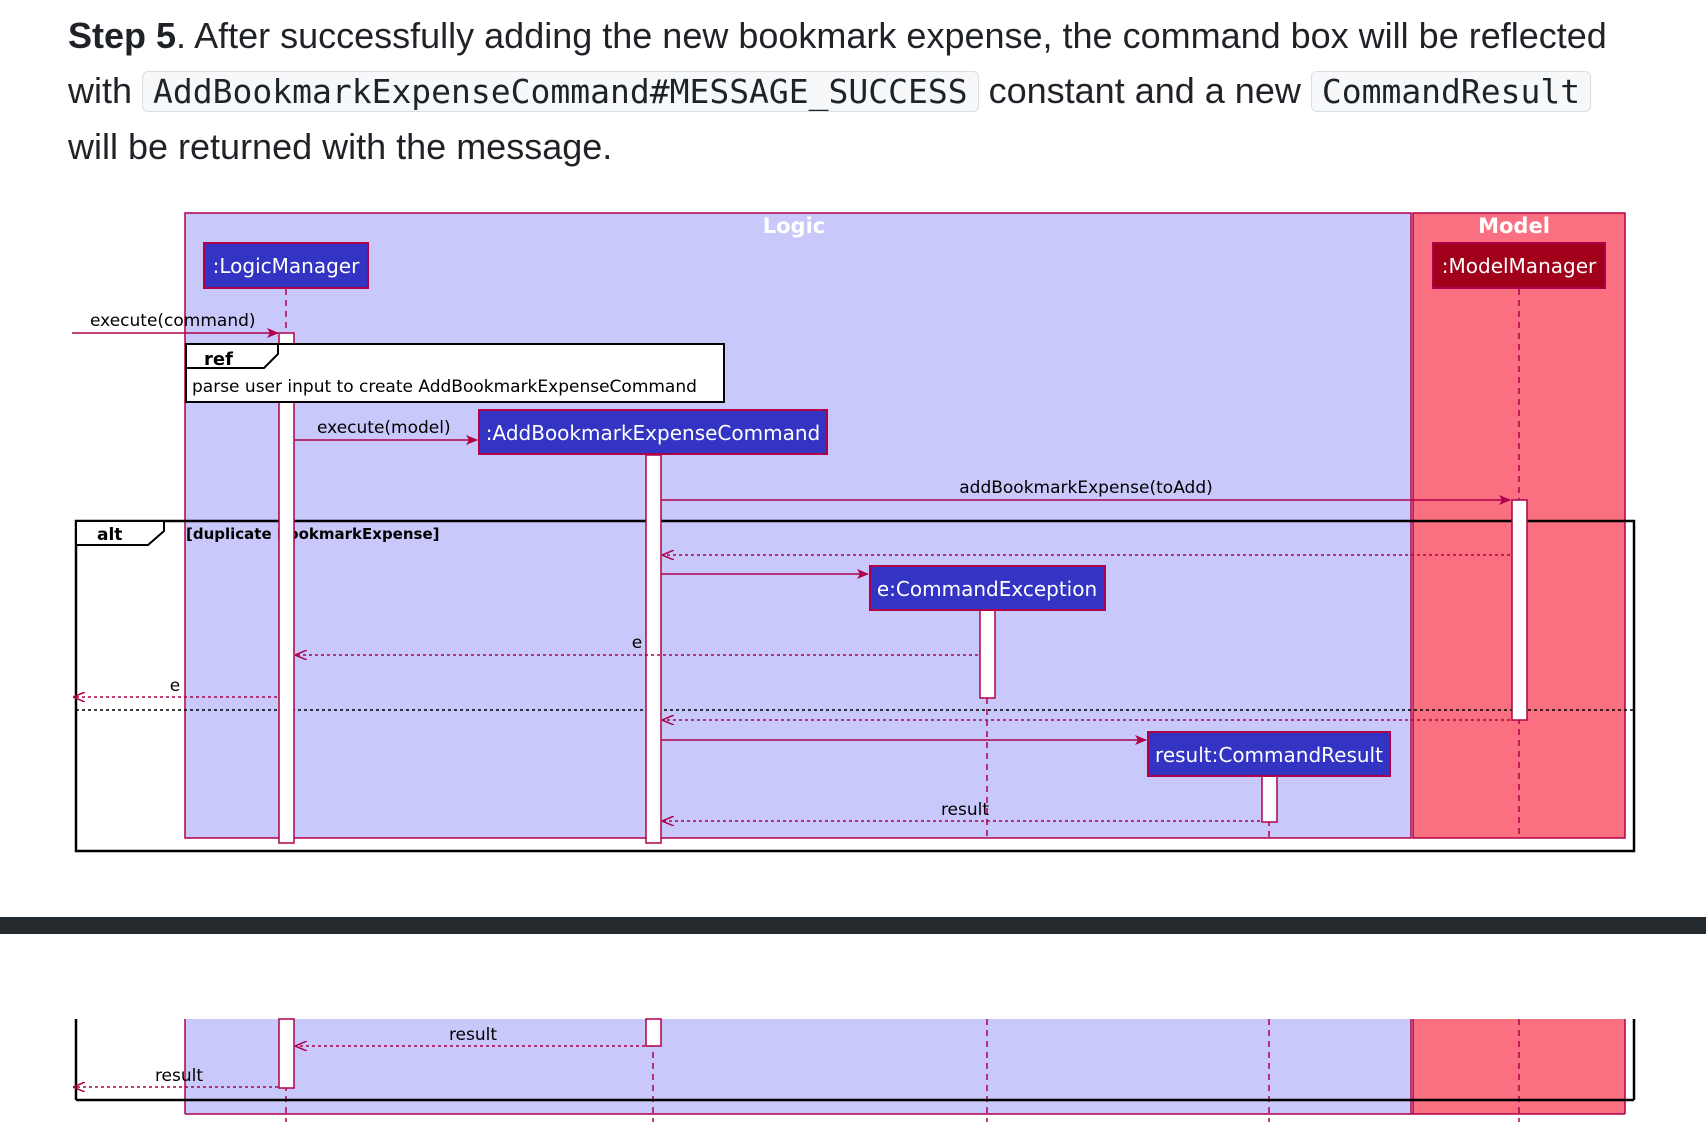  Describe the element at coordinates (1086, 488) in the screenshot. I see `msg-add-bookmark-expense-label: addBookmarkExpense(toAdd)` at that location.